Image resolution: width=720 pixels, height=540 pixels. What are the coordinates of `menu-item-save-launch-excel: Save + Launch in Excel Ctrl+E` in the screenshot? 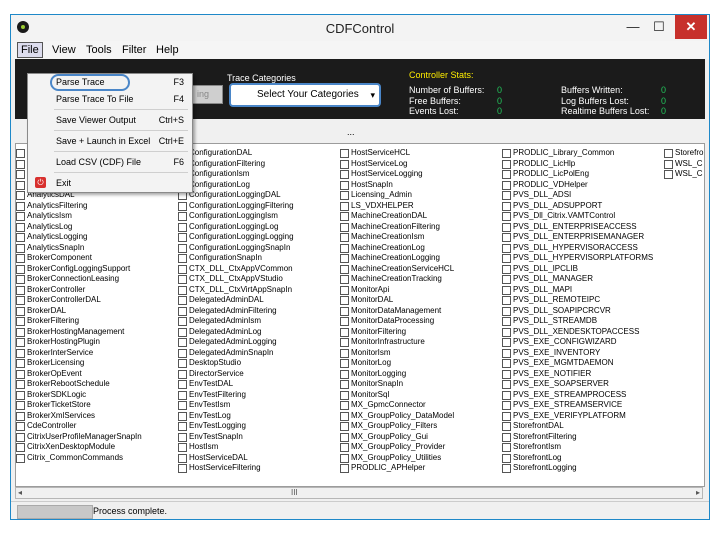 It's located at (110, 141).